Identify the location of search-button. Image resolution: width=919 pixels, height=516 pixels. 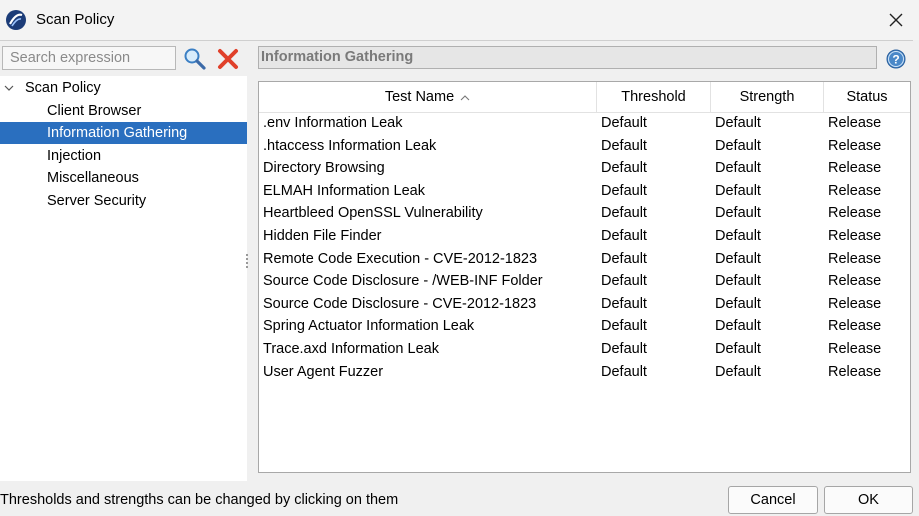
(195, 59).